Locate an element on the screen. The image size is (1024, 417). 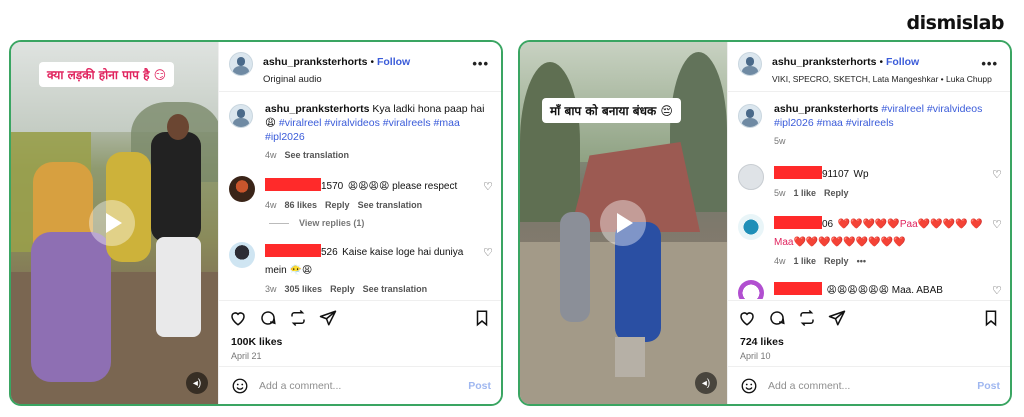
comment-time: 5w is located at coordinates (780, 193).